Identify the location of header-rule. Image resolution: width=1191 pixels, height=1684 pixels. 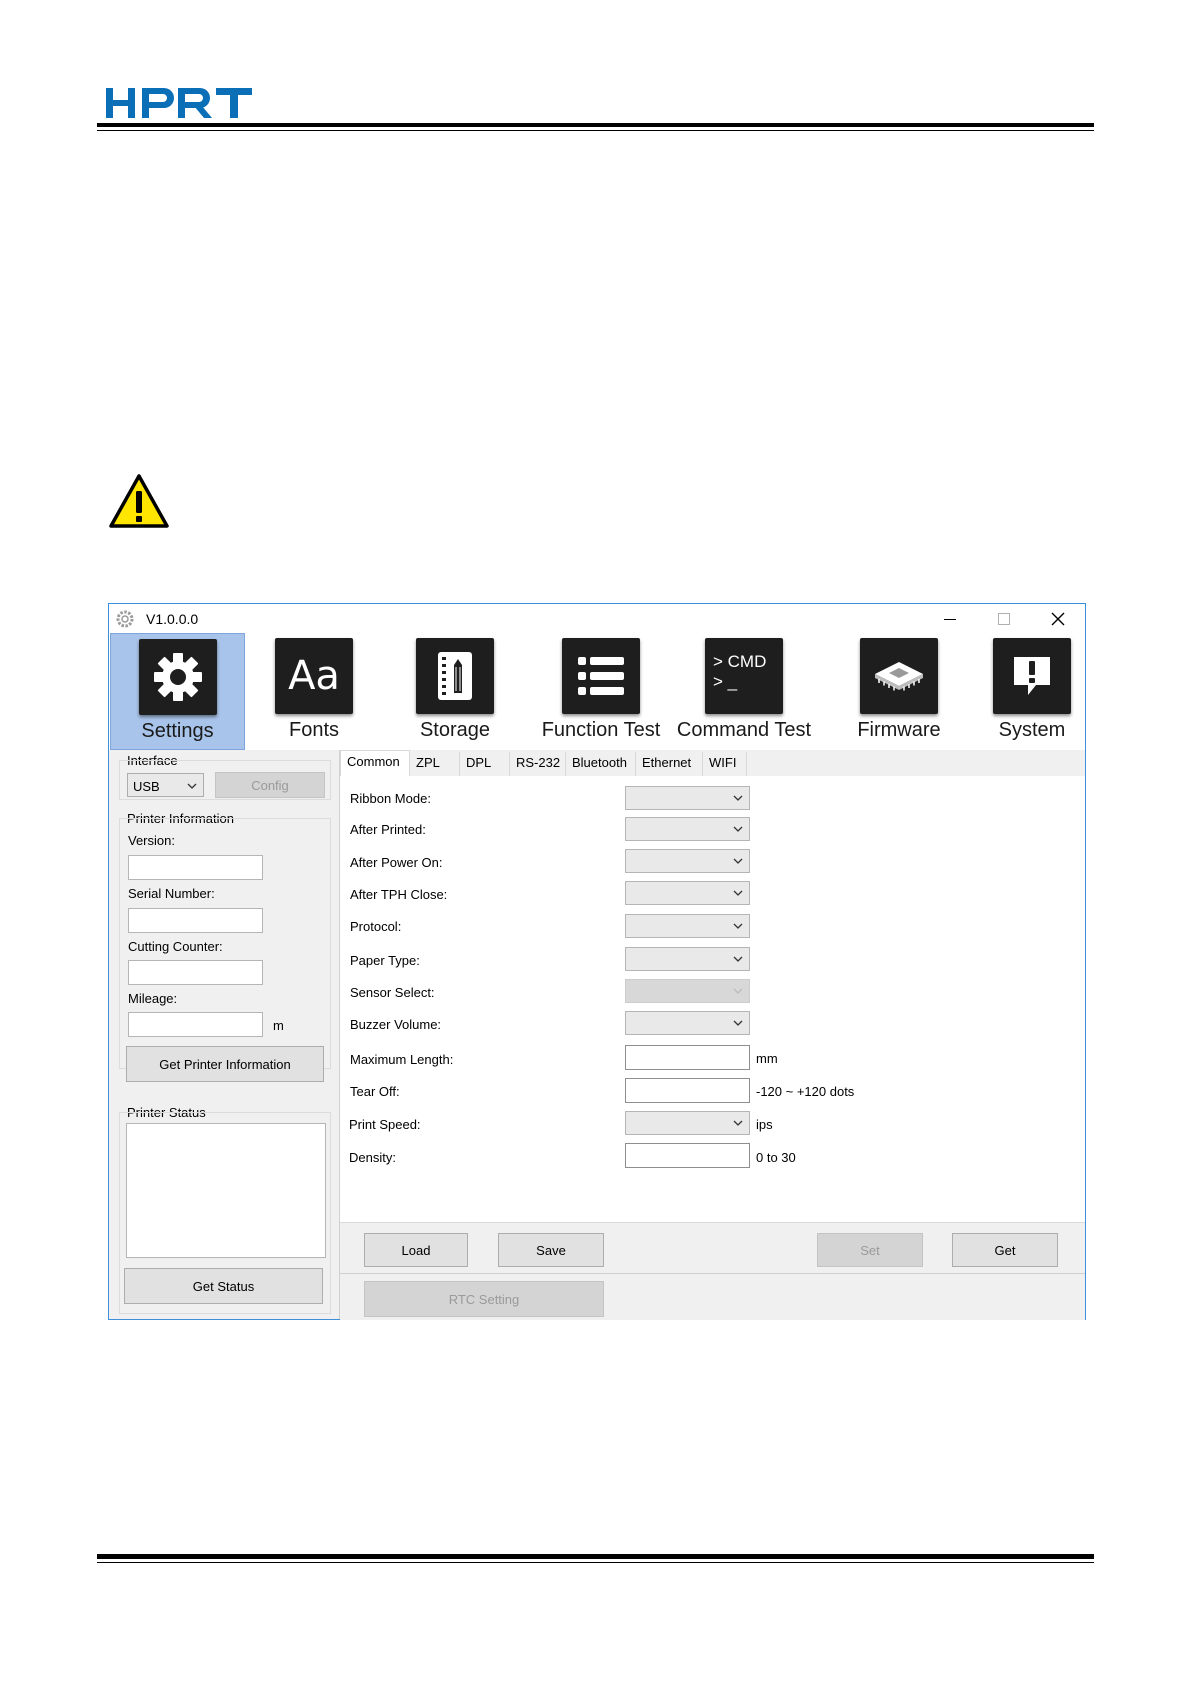
(595, 125).